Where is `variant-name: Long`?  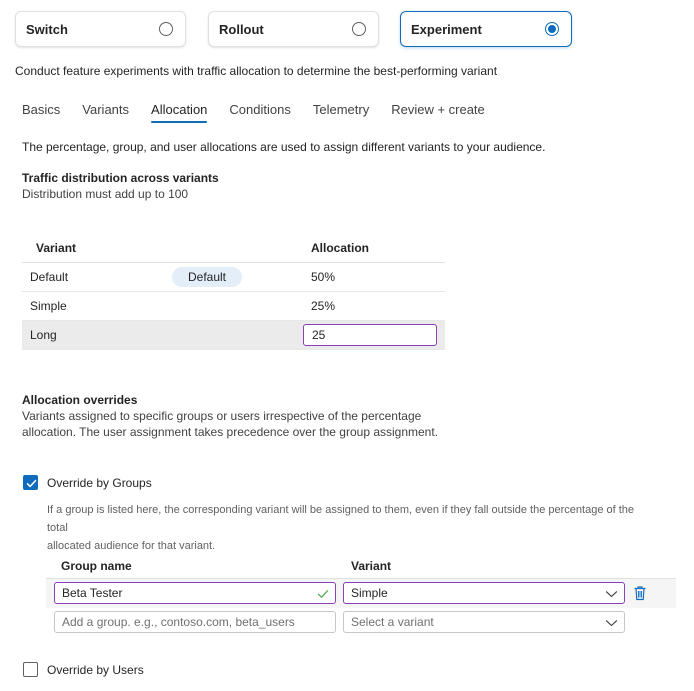 variant-name: Long is located at coordinates (43, 335).